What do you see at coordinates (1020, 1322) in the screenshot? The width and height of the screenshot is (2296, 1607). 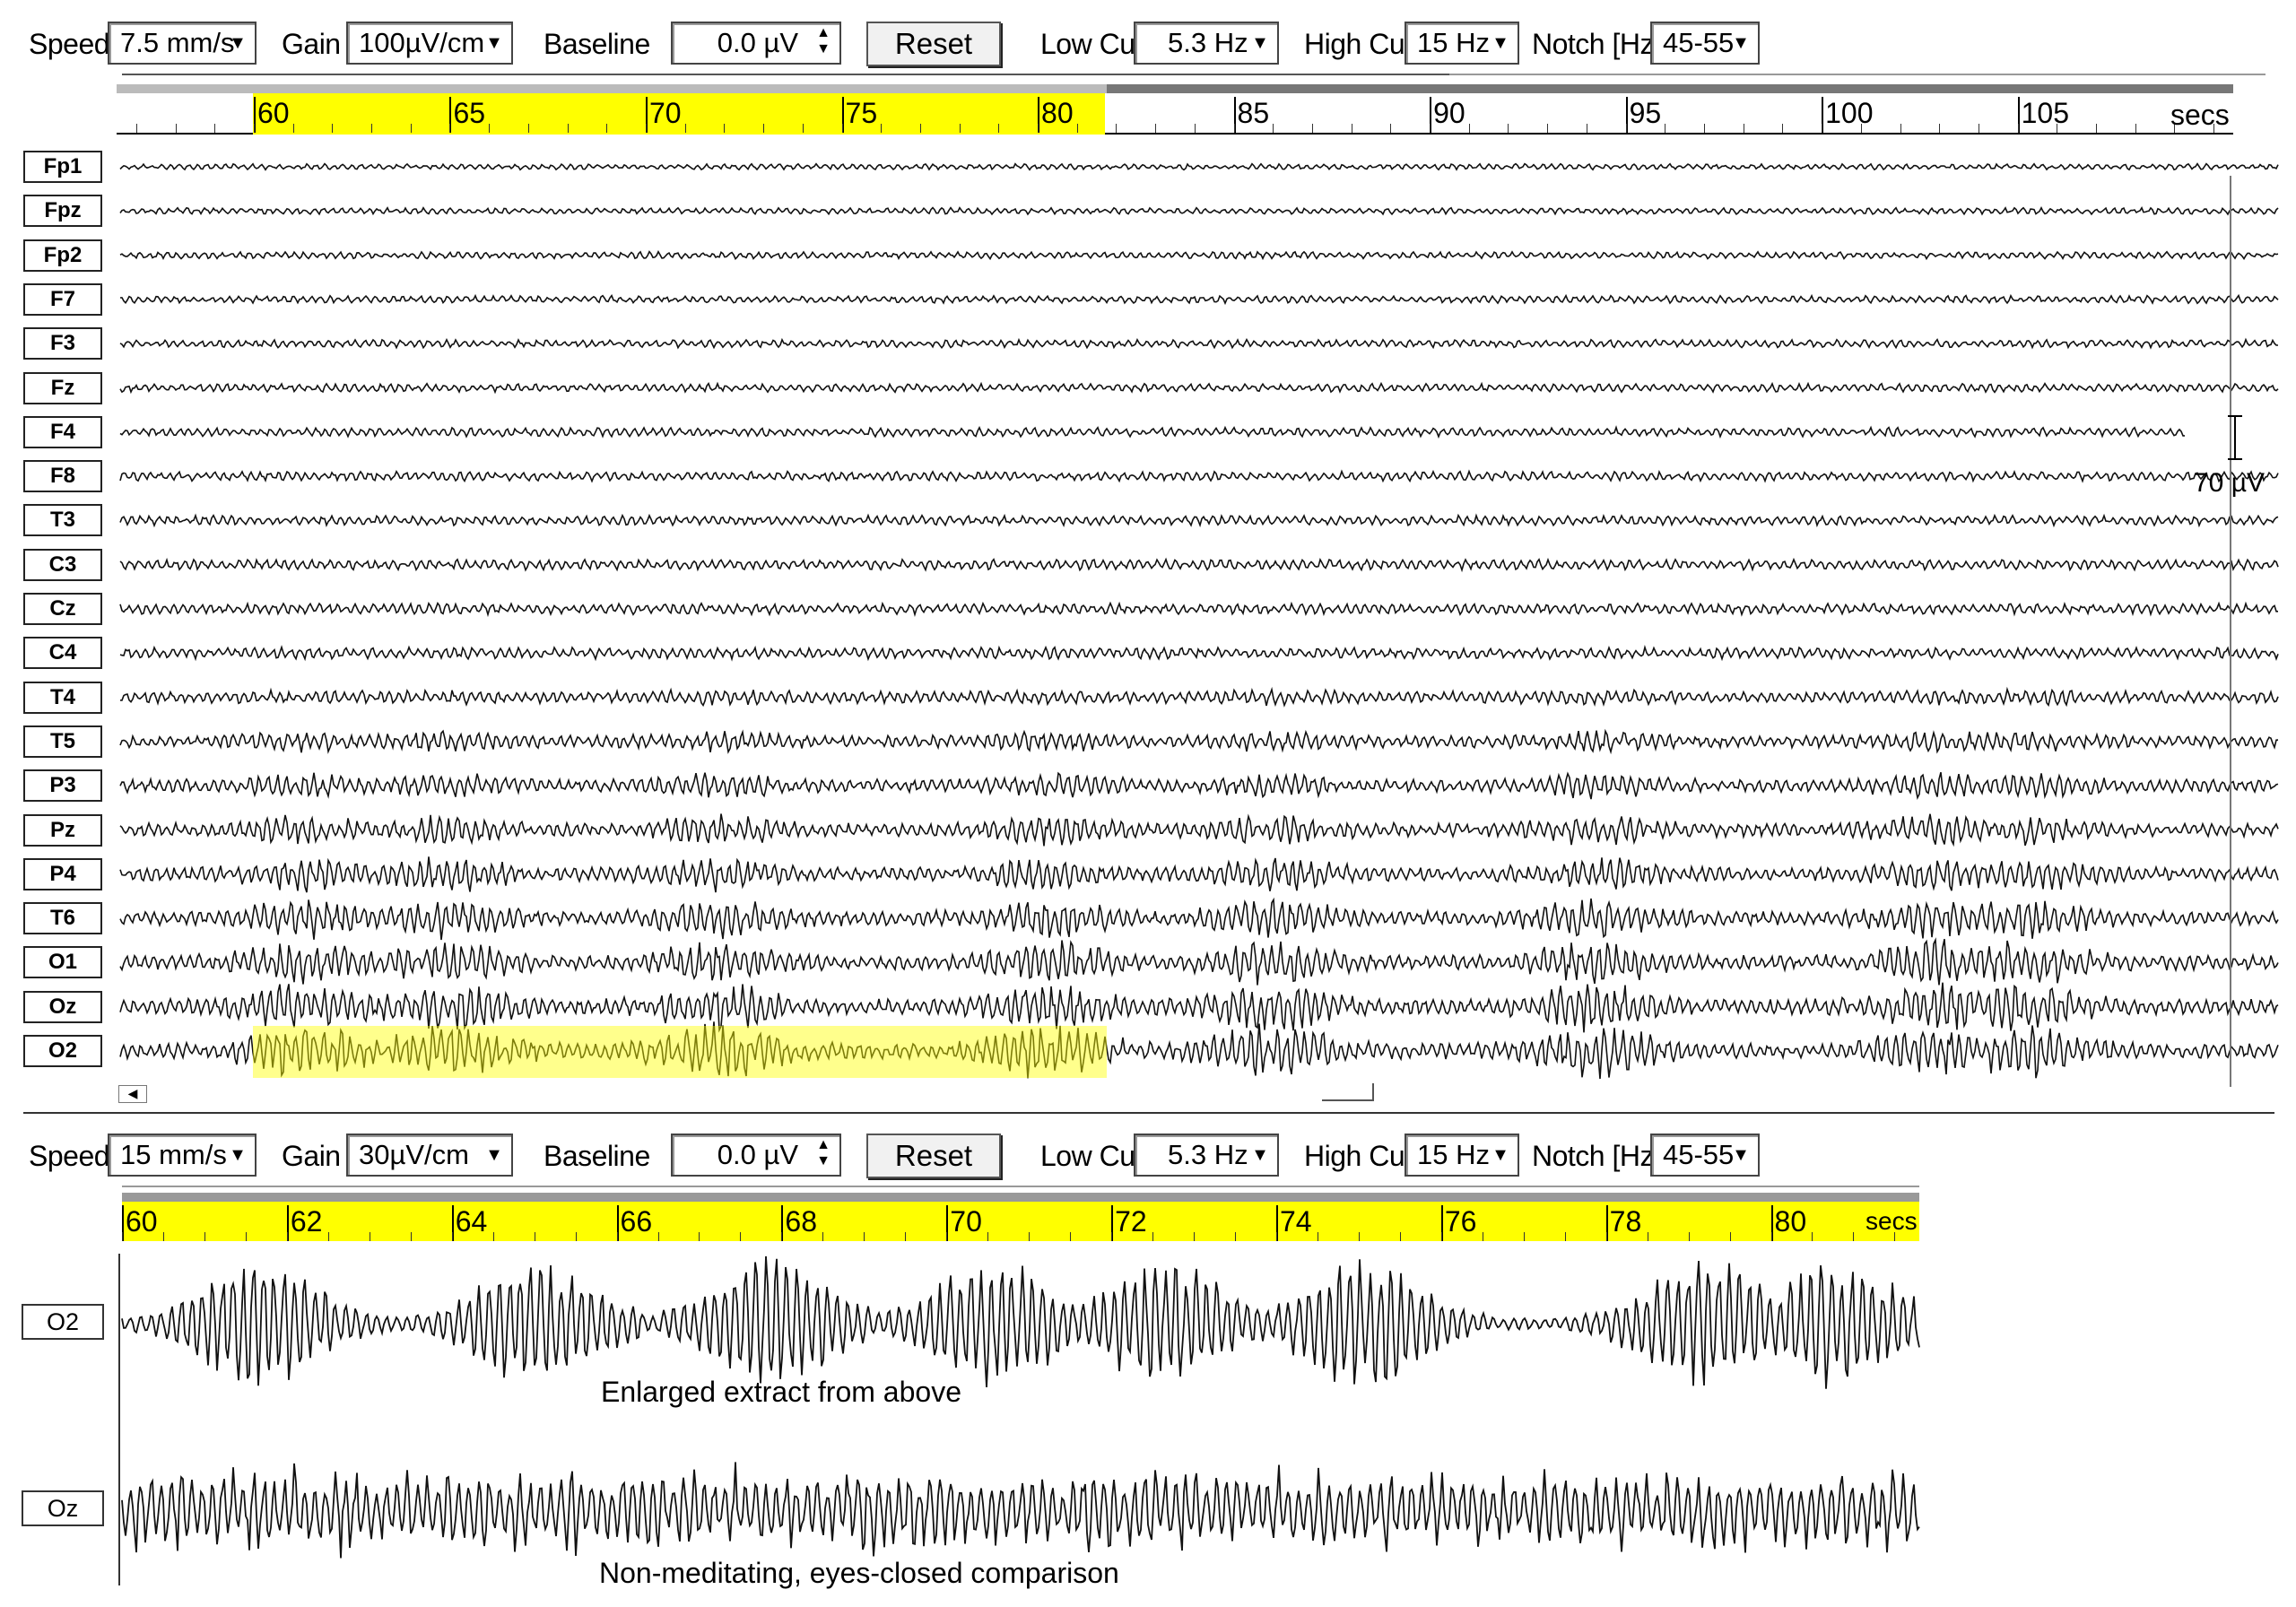 I see `extract-trace-o2` at bounding box center [1020, 1322].